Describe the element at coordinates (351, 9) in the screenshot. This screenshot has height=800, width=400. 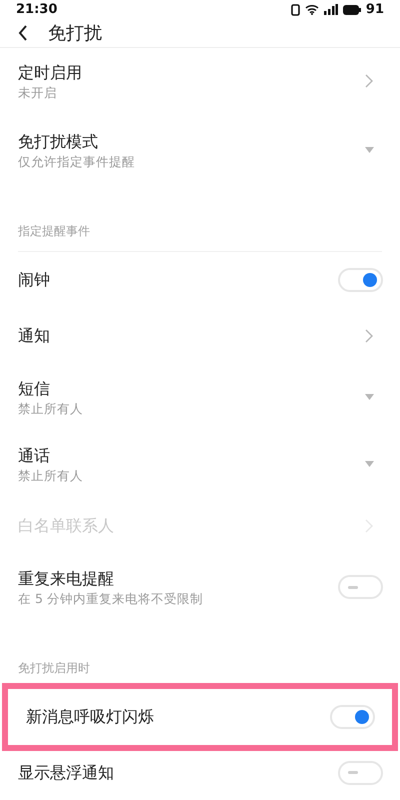
I see `battery-icon` at that location.